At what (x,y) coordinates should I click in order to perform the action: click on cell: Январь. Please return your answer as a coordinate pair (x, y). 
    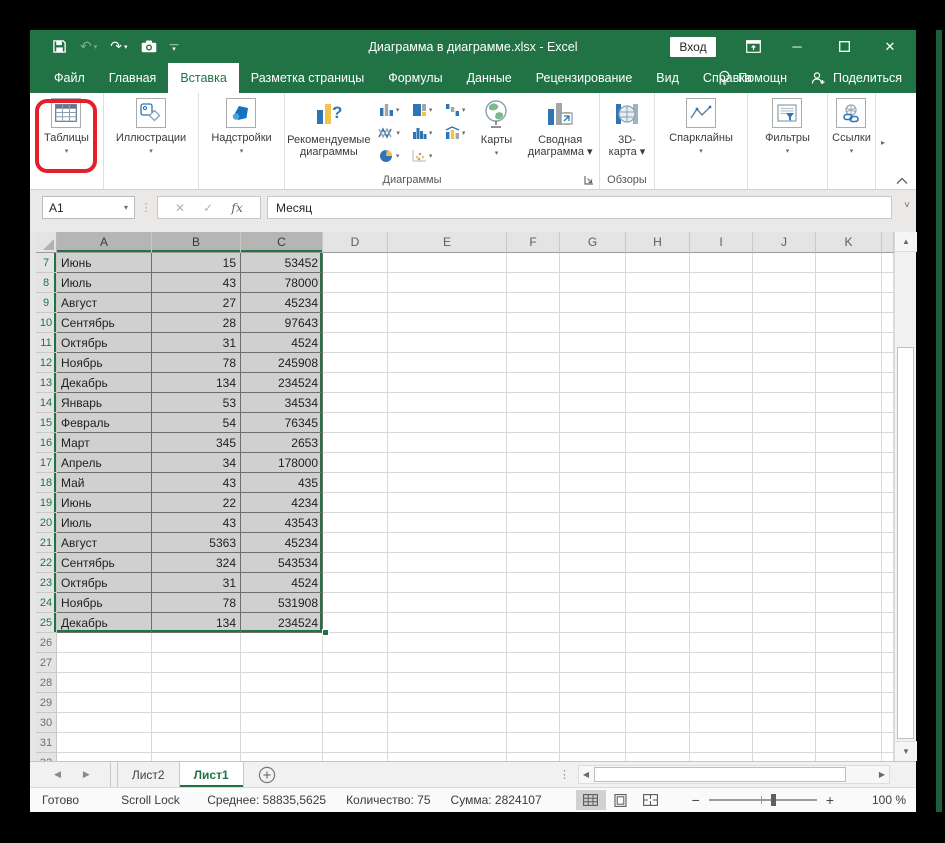
    Looking at the image, I should click on (104, 403).